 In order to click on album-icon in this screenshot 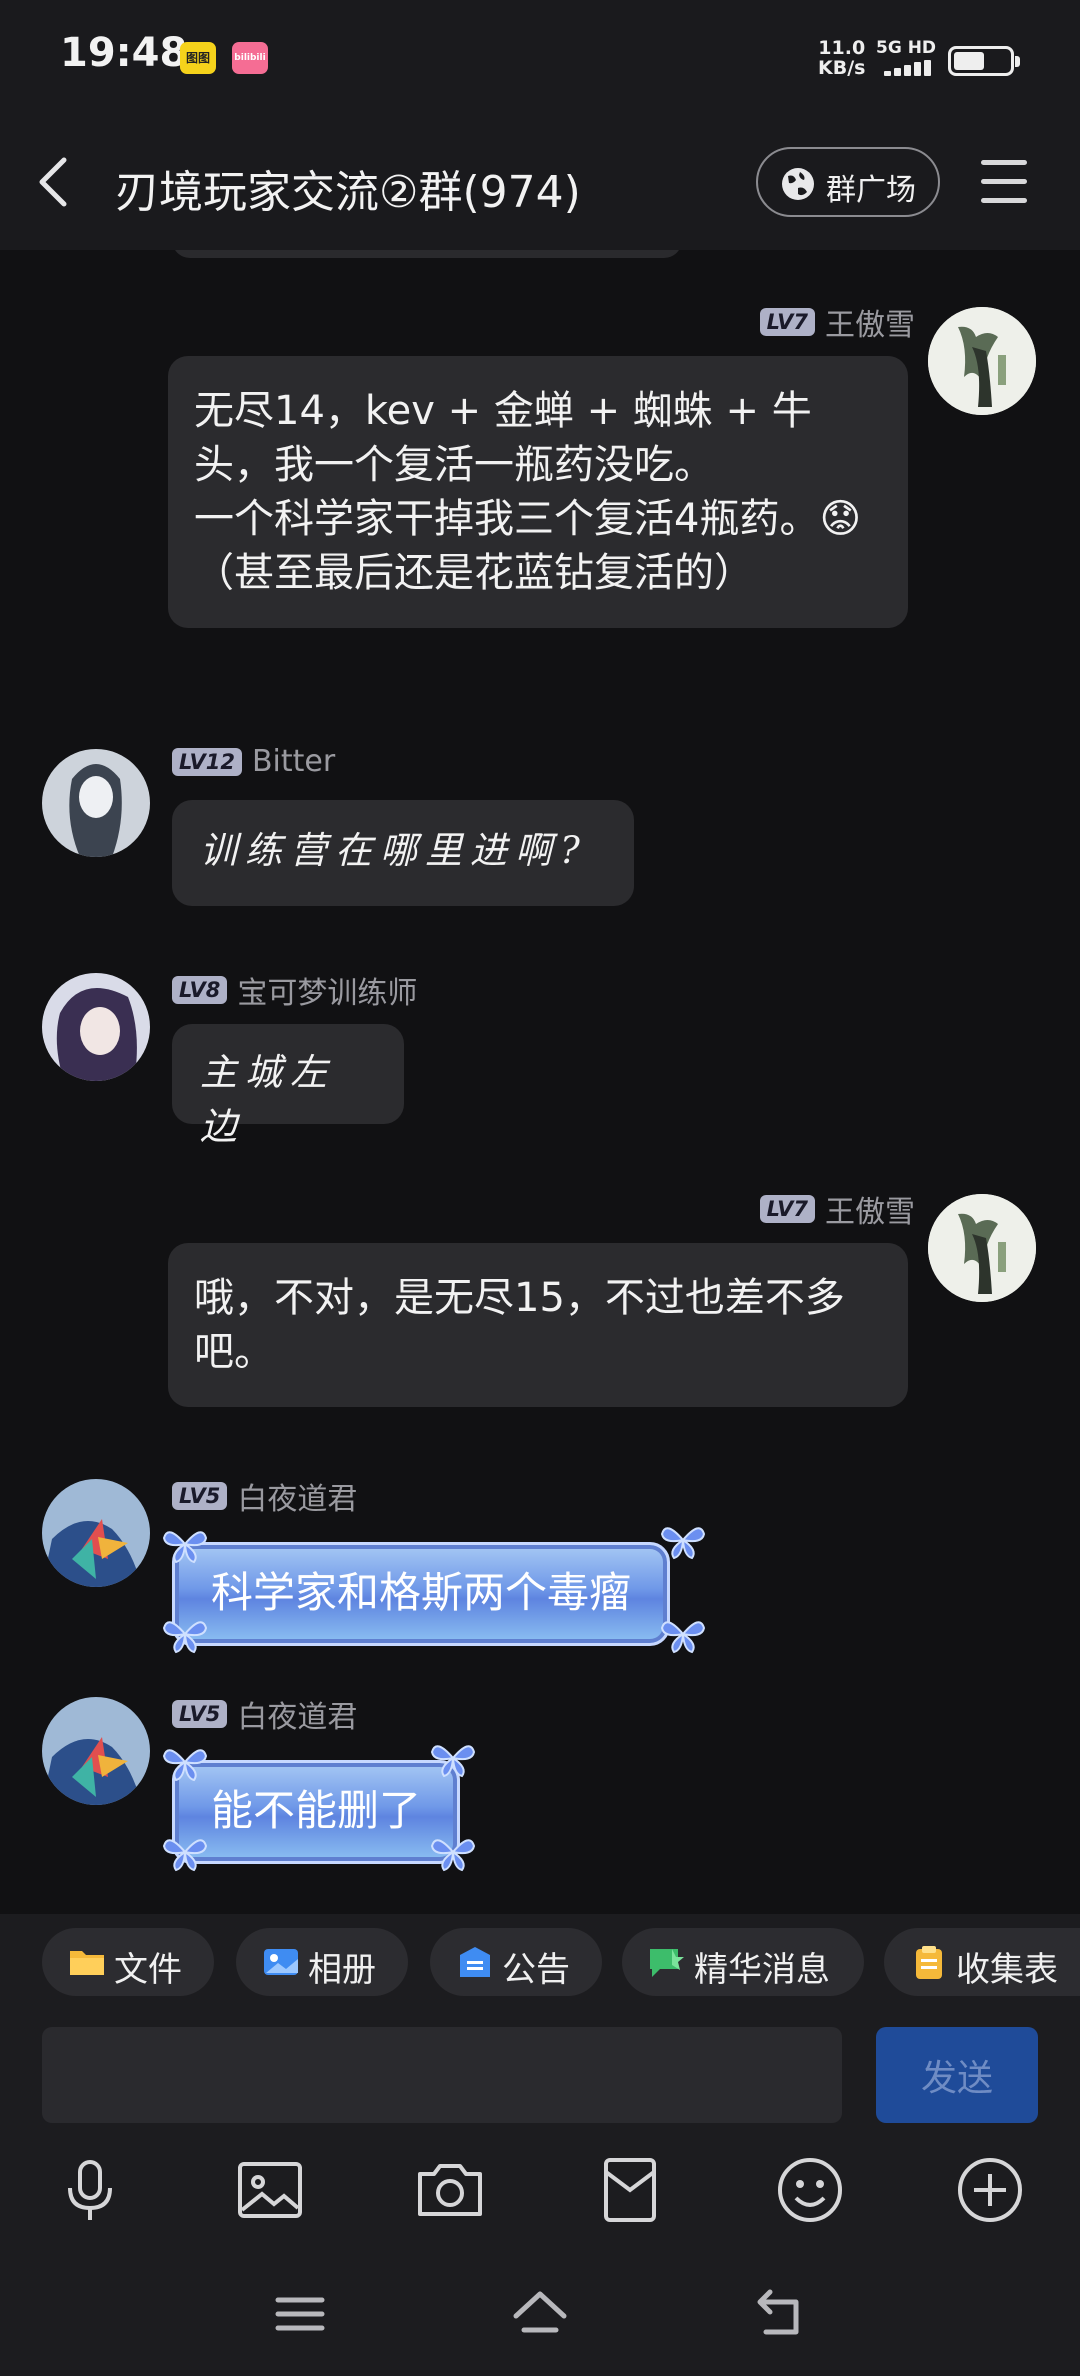, I will do `click(281, 1962)`.